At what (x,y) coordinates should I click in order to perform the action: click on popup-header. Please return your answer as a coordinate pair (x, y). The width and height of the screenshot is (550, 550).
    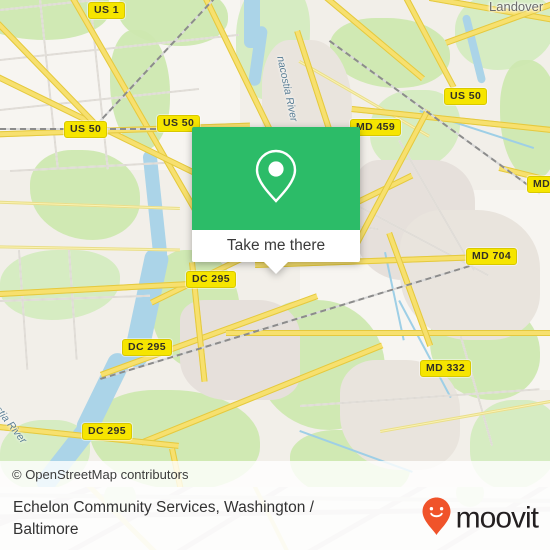
    Looking at the image, I should click on (276, 178).